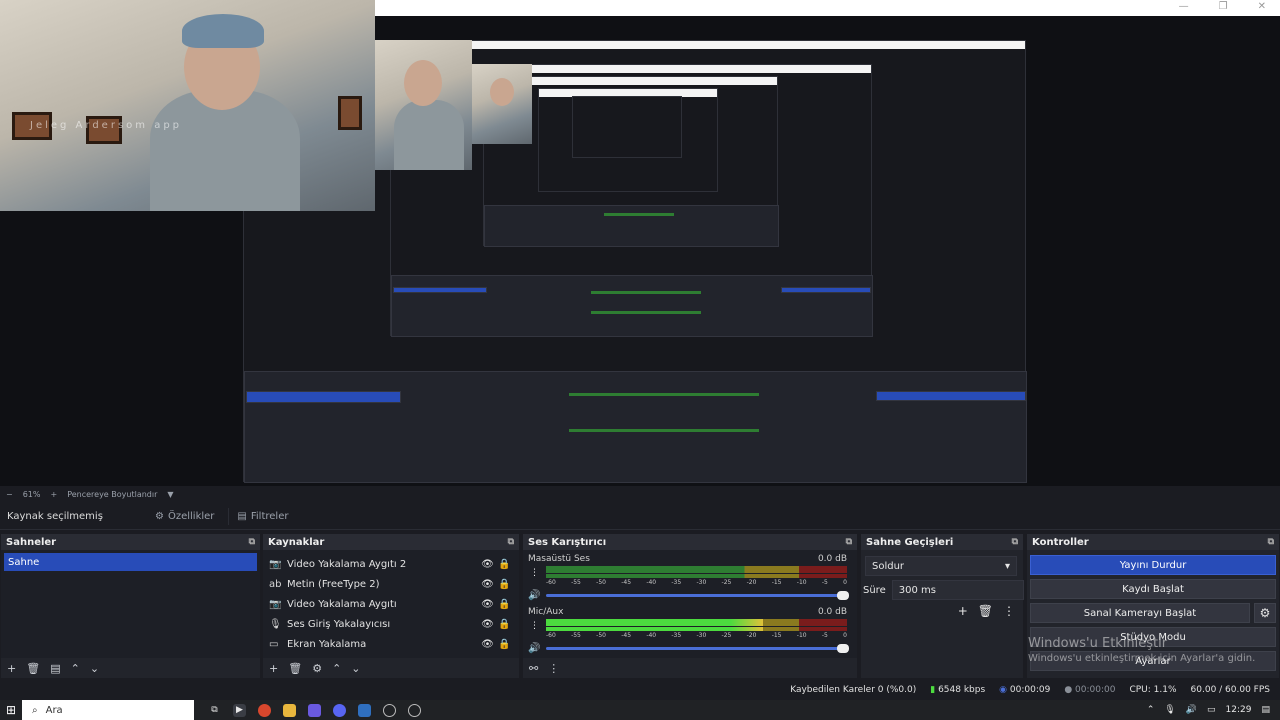 Image resolution: width=1280 pixels, height=720 pixels. What do you see at coordinates (112, 494) in the screenshot?
I see `fit-to-window-label: Pencereye Boyutlandır` at bounding box center [112, 494].